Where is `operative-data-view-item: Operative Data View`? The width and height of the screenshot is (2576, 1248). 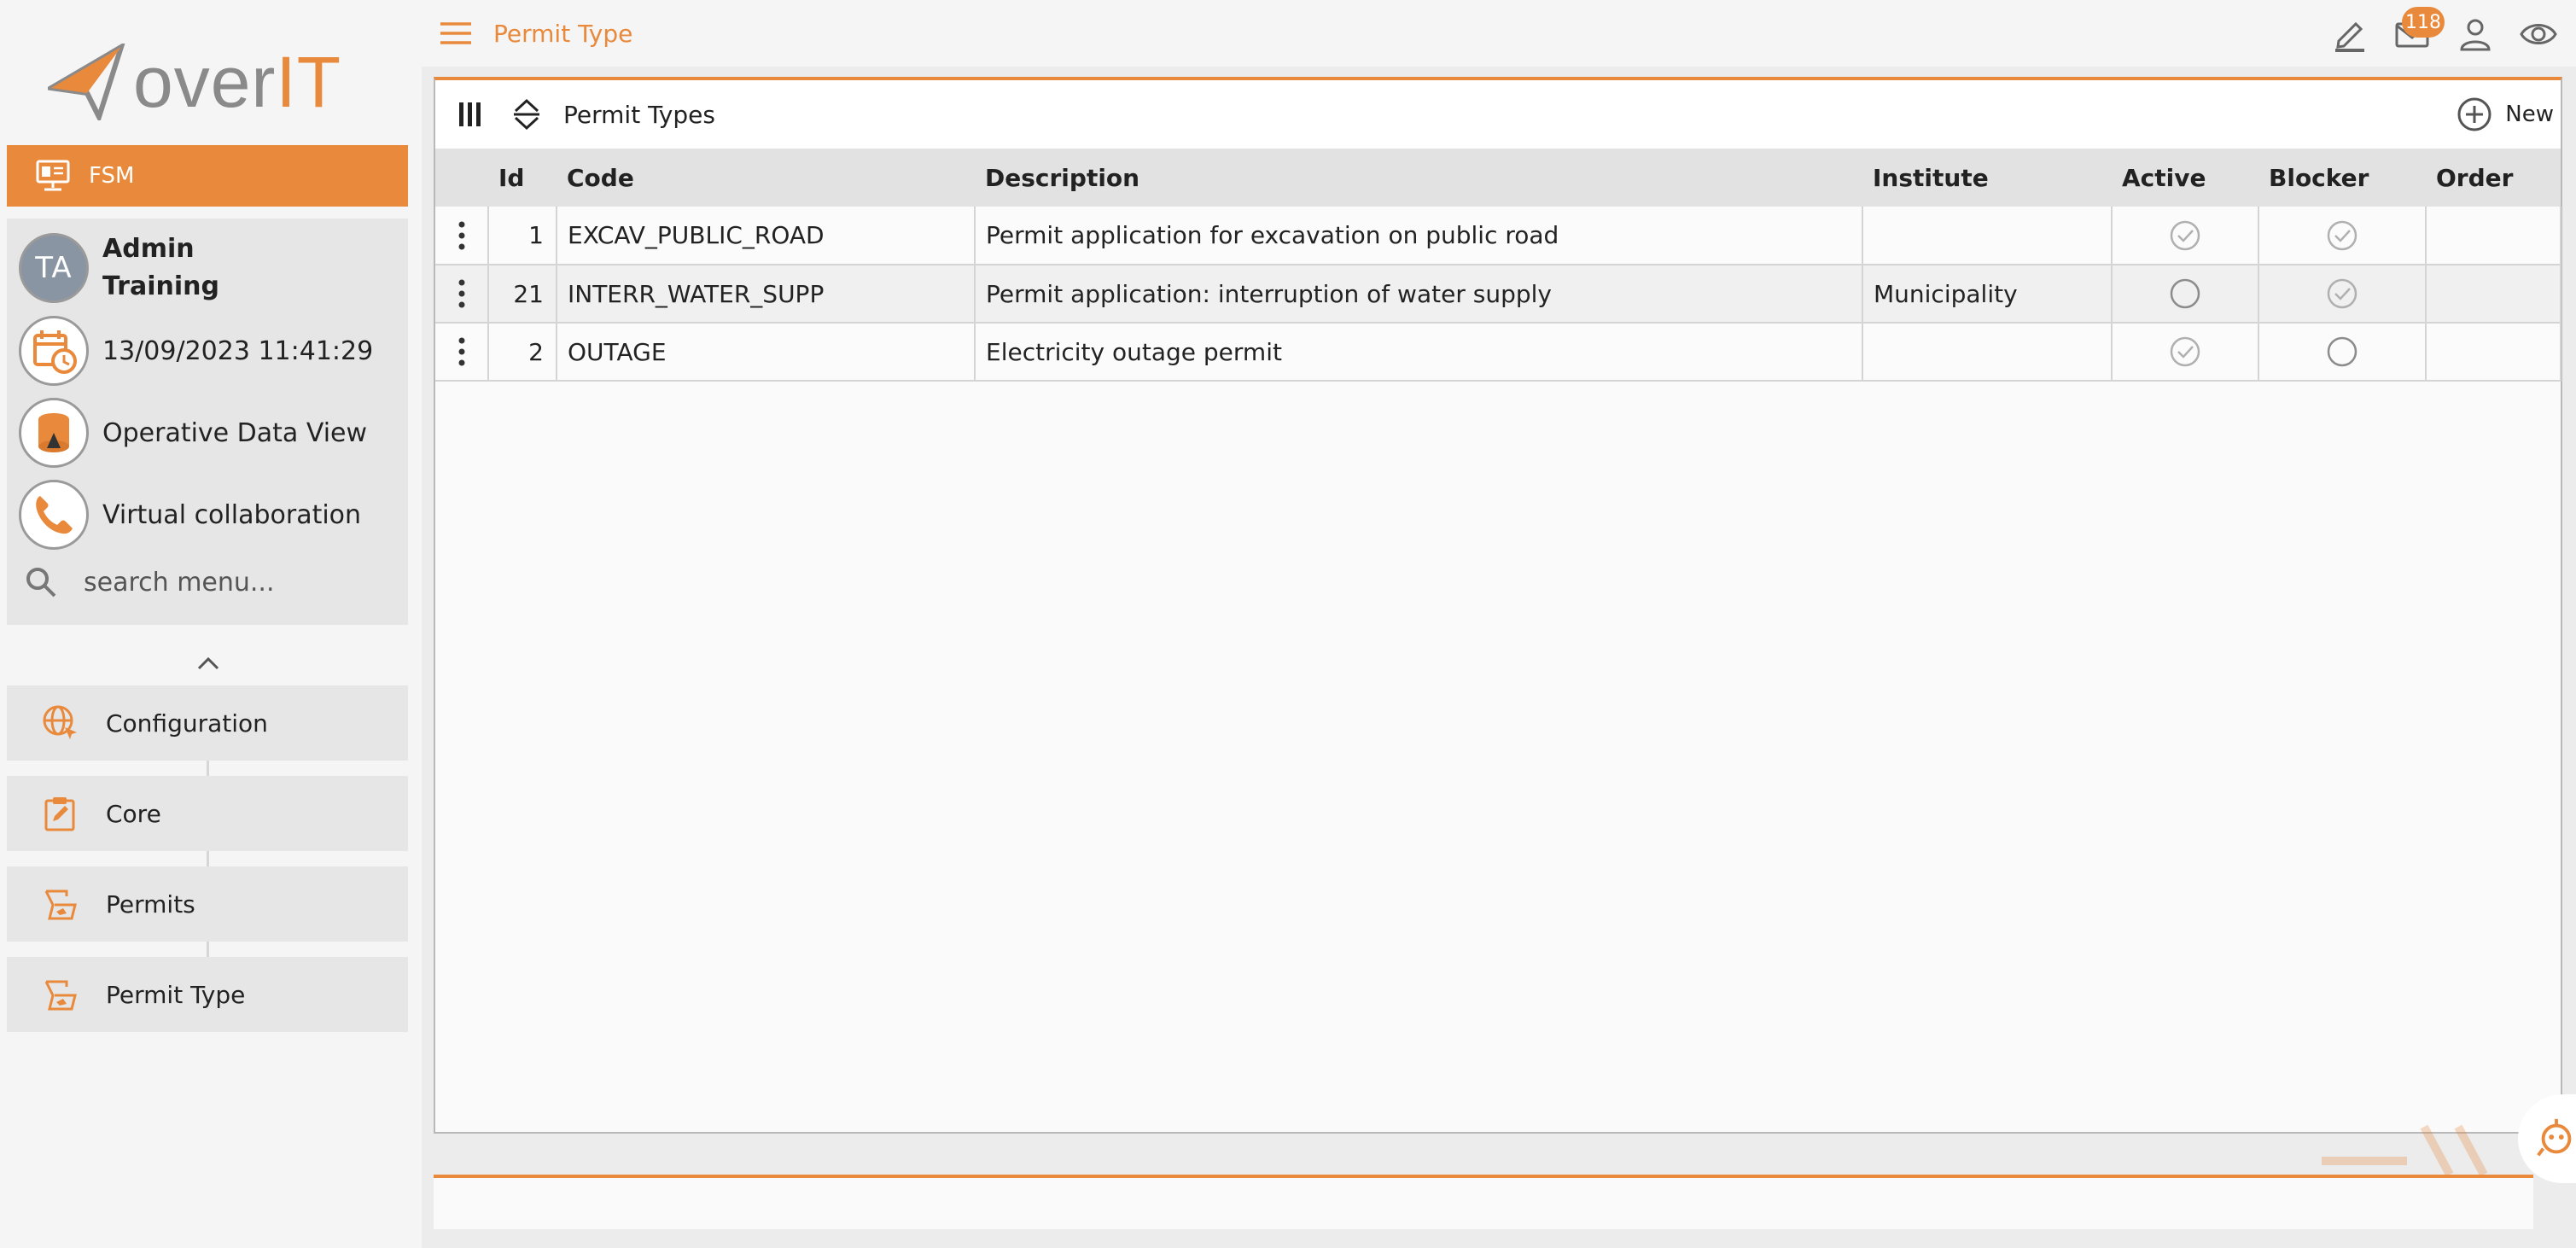
operative-data-view-item: Operative Data View is located at coordinates (193, 433).